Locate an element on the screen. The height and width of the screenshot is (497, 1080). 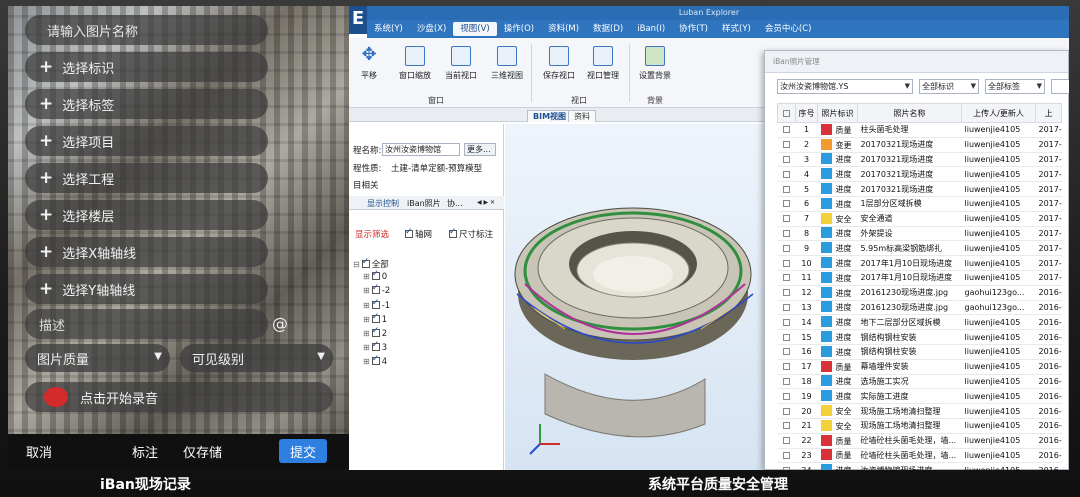
table-row: 16 进度 钢结构钢柱安装 liuwenjie4105 2016- is located at coordinates (919, 352).